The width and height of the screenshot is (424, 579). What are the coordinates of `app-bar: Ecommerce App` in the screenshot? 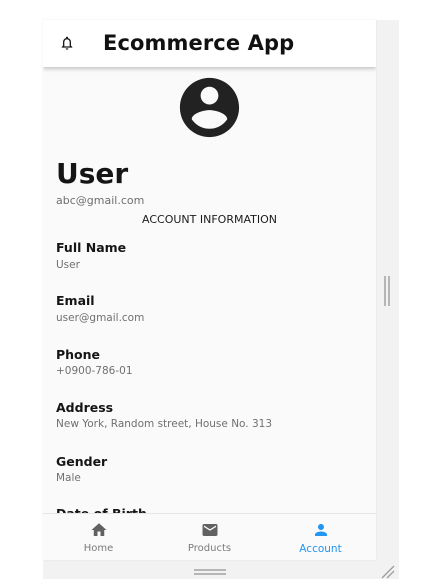 It's located at (209, 43).